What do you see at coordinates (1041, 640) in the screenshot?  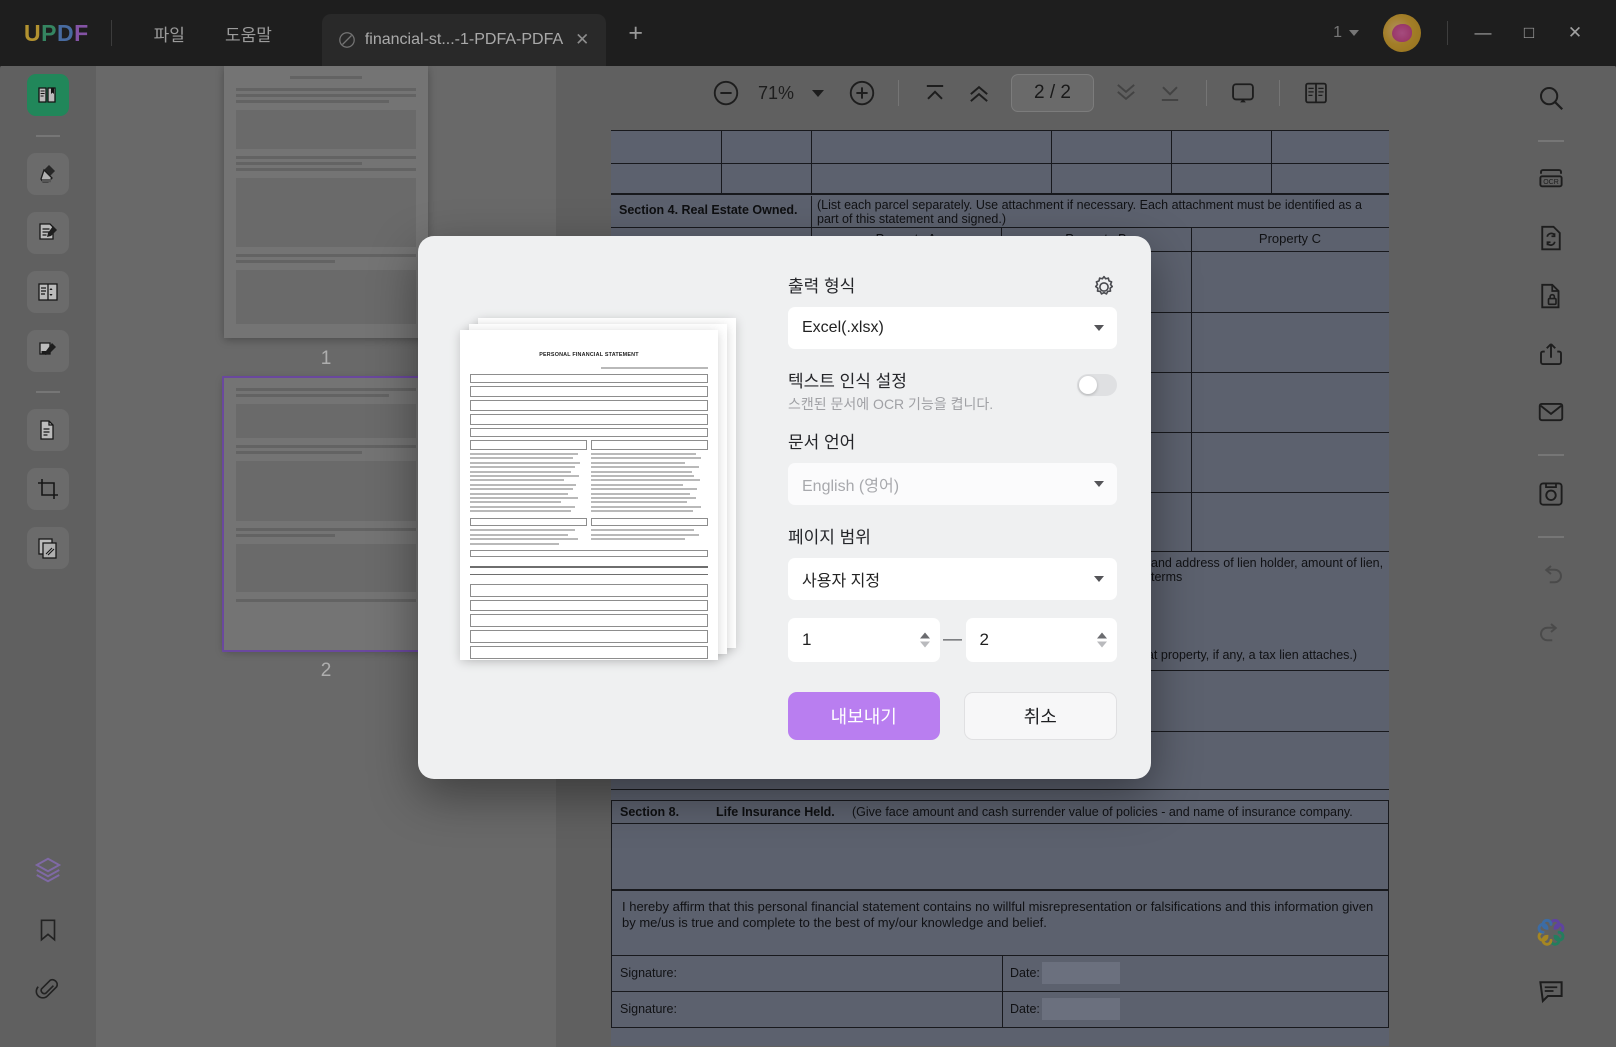 I see `range-to-input: 2` at bounding box center [1041, 640].